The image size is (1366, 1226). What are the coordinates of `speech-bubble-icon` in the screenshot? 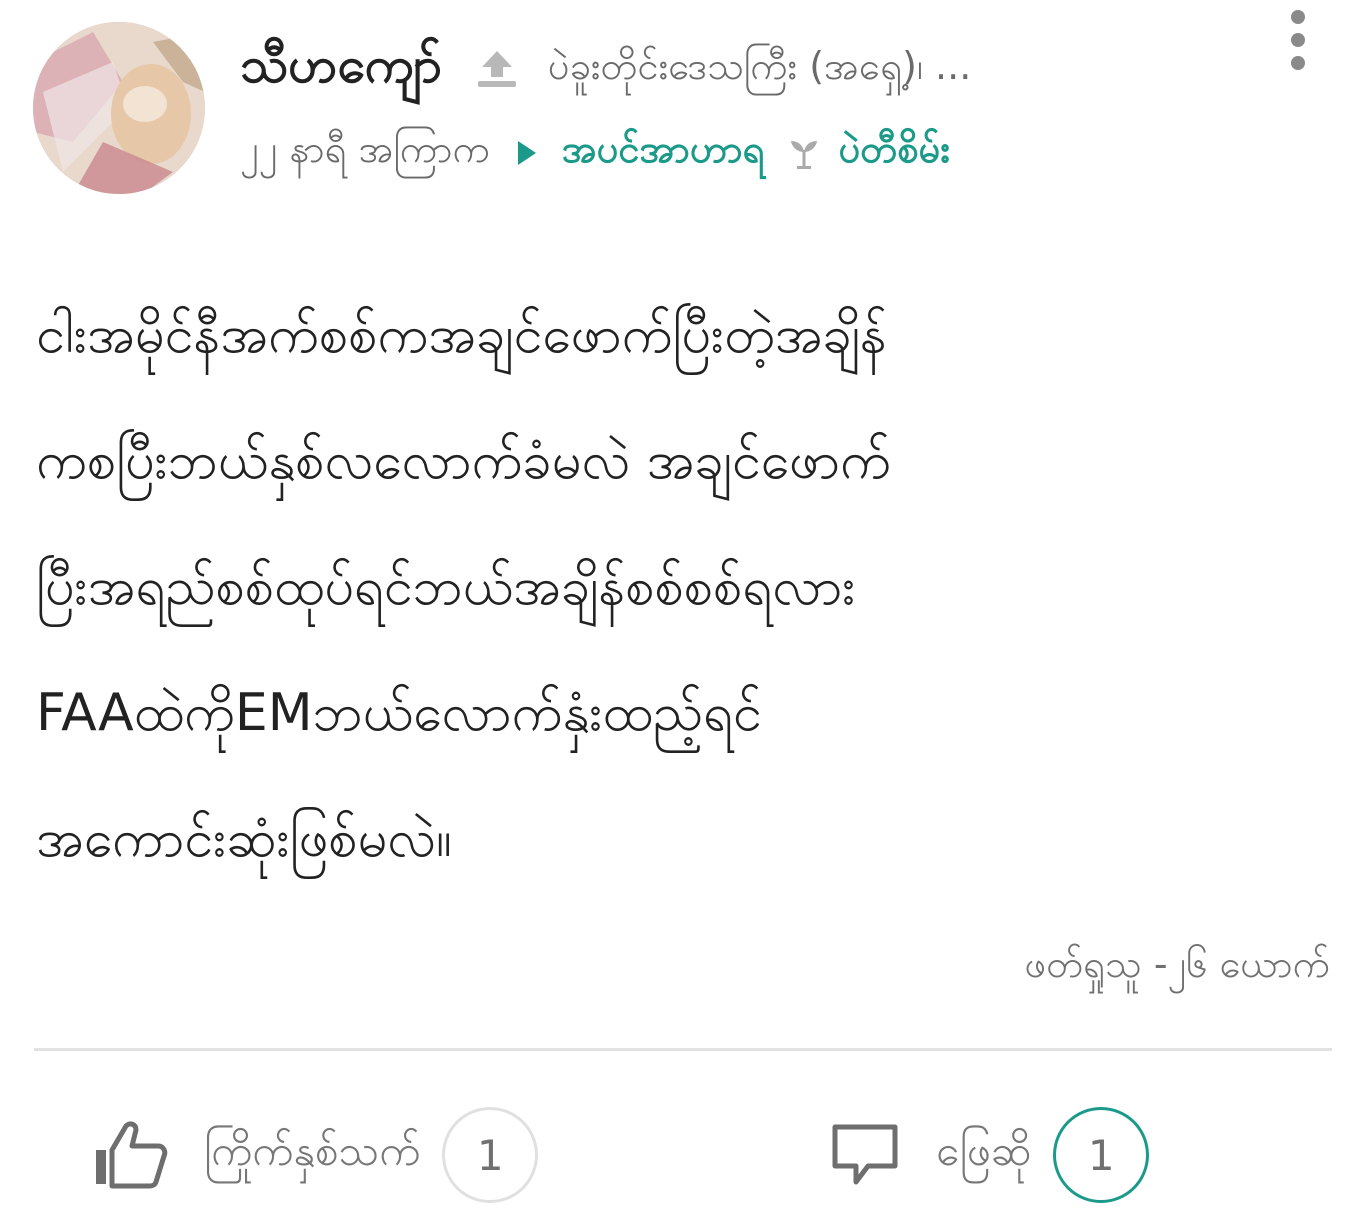 It's located at (865, 1154).